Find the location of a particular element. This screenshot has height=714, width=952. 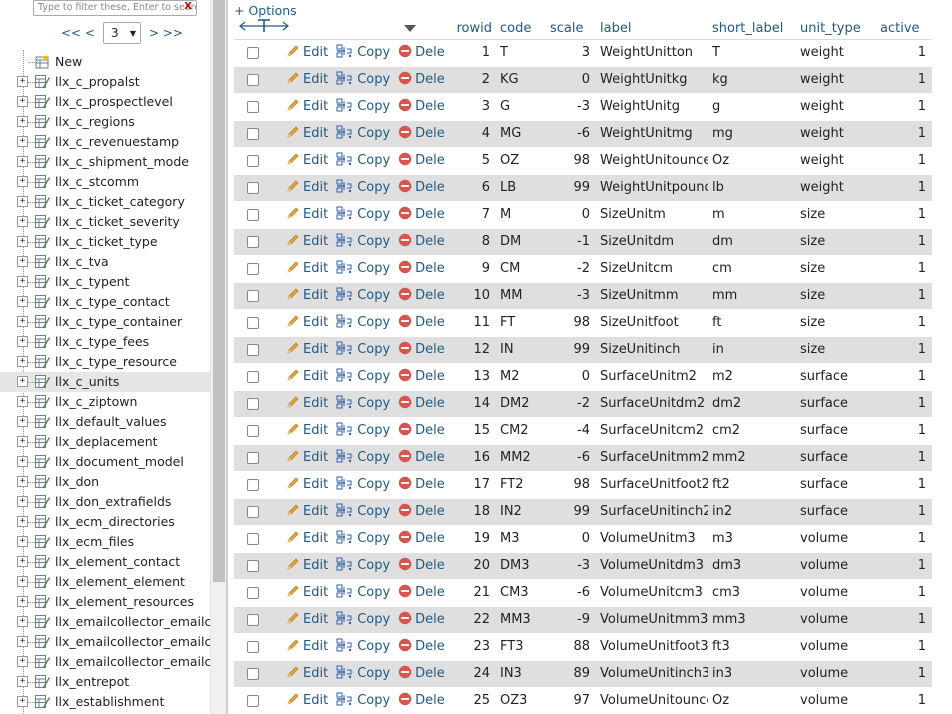

cell-scale: 89 is located at coordinates (571, 673).